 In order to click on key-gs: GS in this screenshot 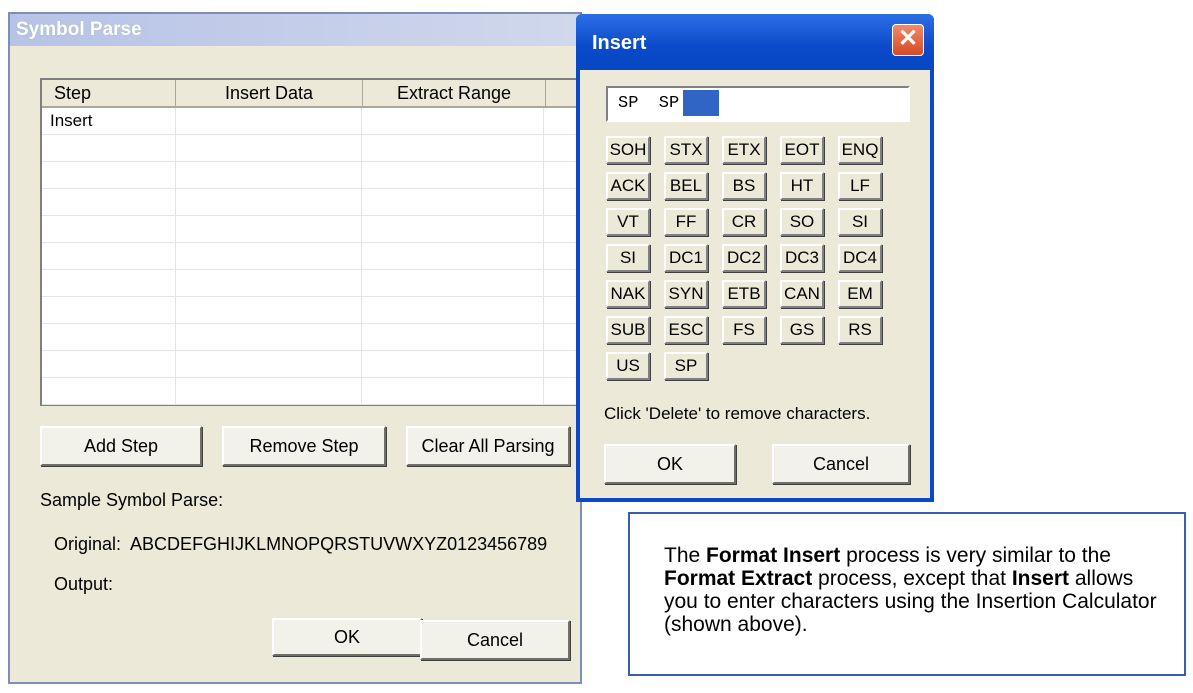, I will do `click(802, 330)`.